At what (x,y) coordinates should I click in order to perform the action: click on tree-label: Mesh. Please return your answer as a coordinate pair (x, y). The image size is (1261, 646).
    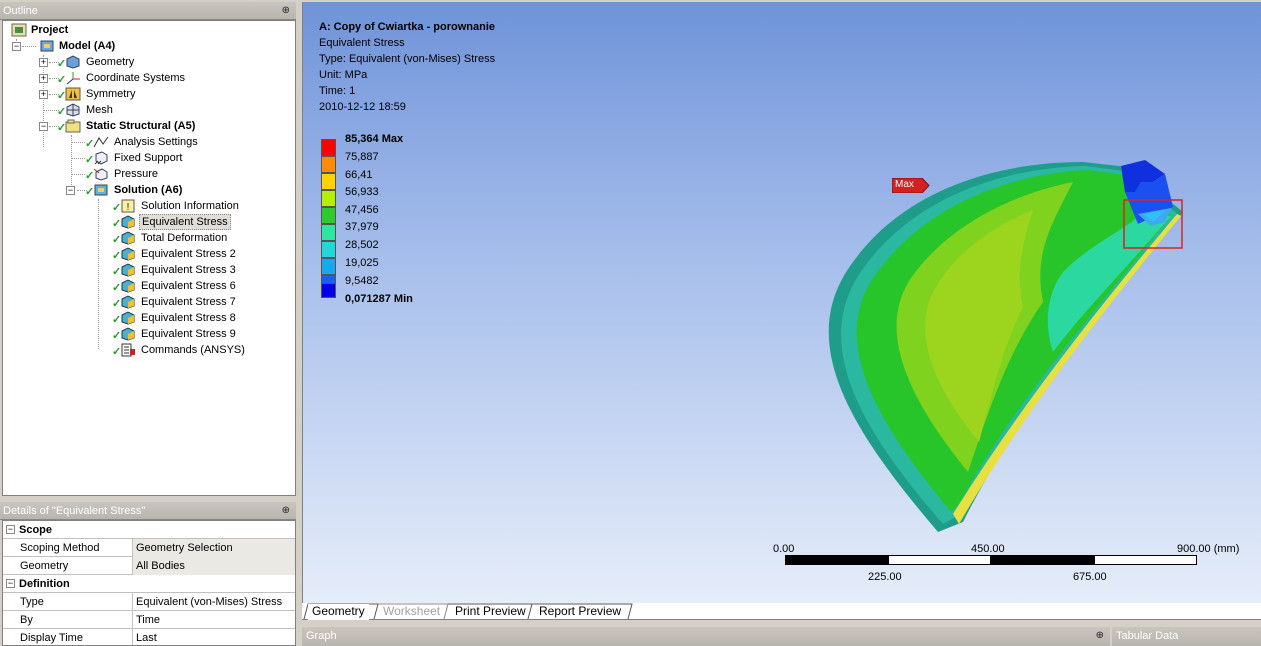
    Looking at the image, I should click on (99, 110).